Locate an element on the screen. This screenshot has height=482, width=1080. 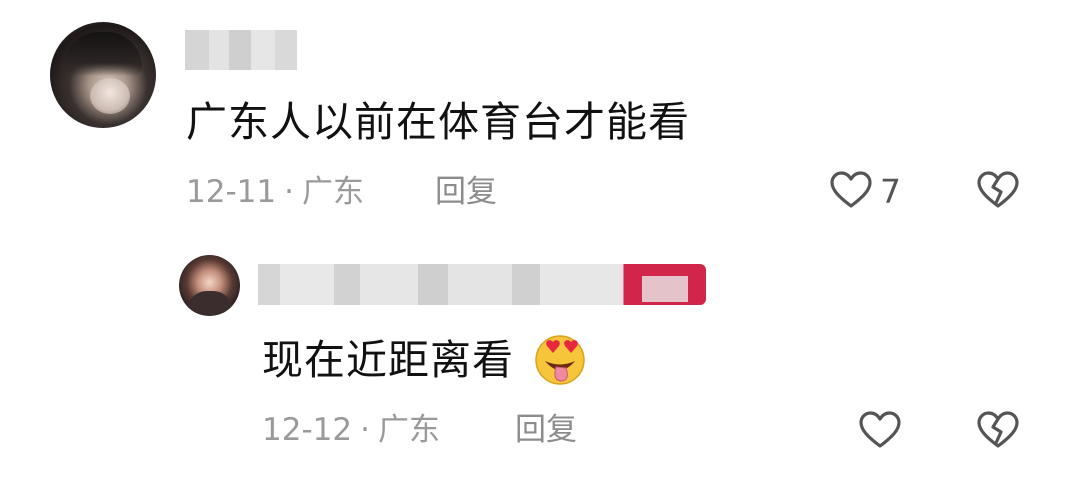
user-badge is located at coordinates (663, 284).